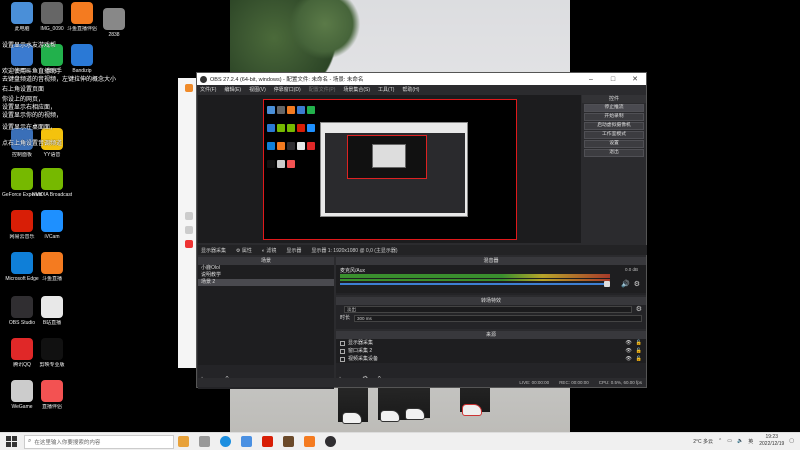 Image resolution: width=800 pixels, height=450 pixels. What do you see at coordinates (114, 23) in the screenshot?
I see `desktop-icon: 2838` at bounding box center [114, 23].